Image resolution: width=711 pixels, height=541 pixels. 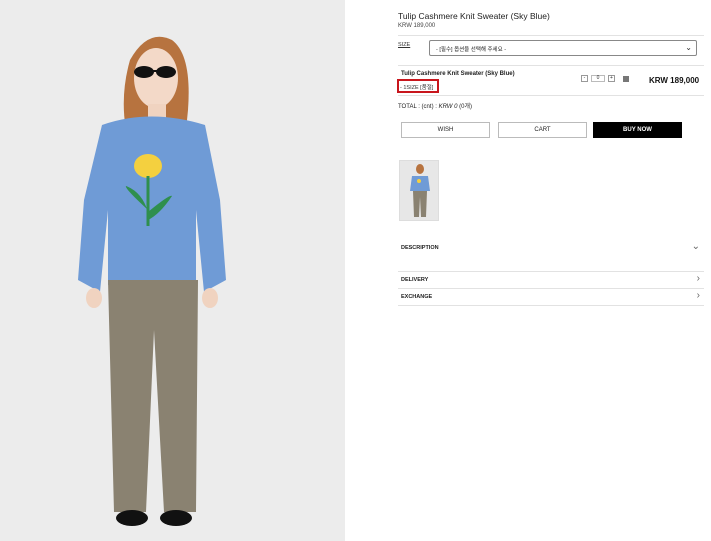 What do you see at coordinates (474, 16) in the screenshot?
I see `product-title: Tulip Cashmere Knit Sweater (Sky Blue)` at bounding box center [474, 16].